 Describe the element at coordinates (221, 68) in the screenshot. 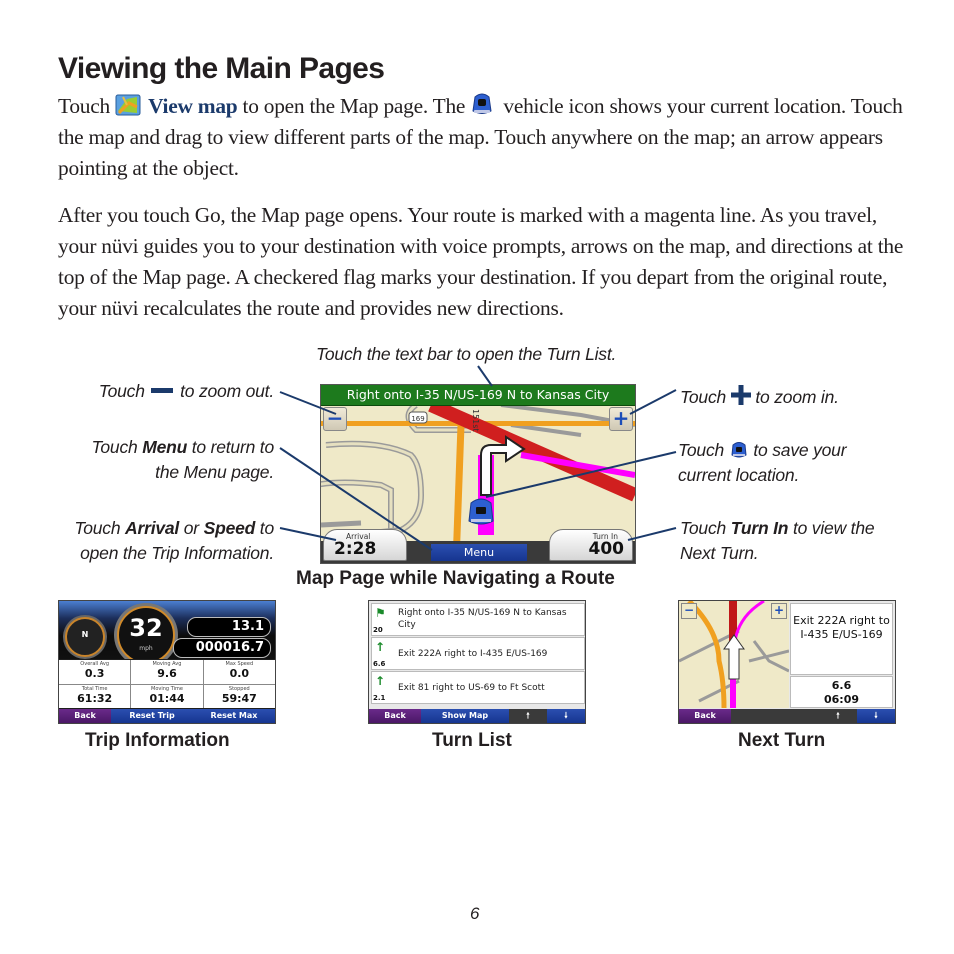

I see `page-heading: Viewing the Main Pages` at that location.